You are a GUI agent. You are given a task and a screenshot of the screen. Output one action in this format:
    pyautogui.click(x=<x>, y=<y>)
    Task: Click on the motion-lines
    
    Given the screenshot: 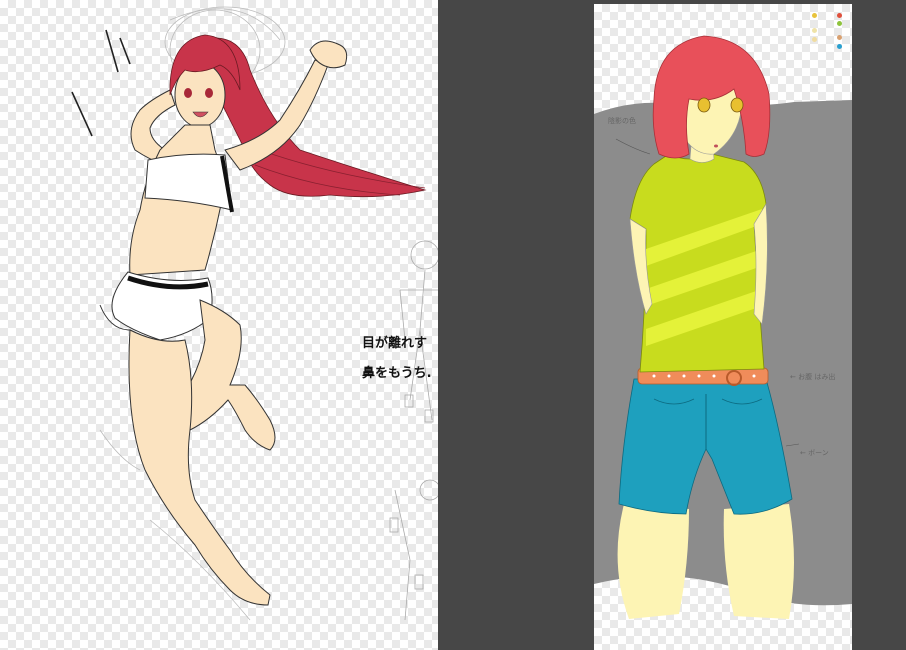 What is the action you would take?
    pyautogui.click(x=101, y=83)
    